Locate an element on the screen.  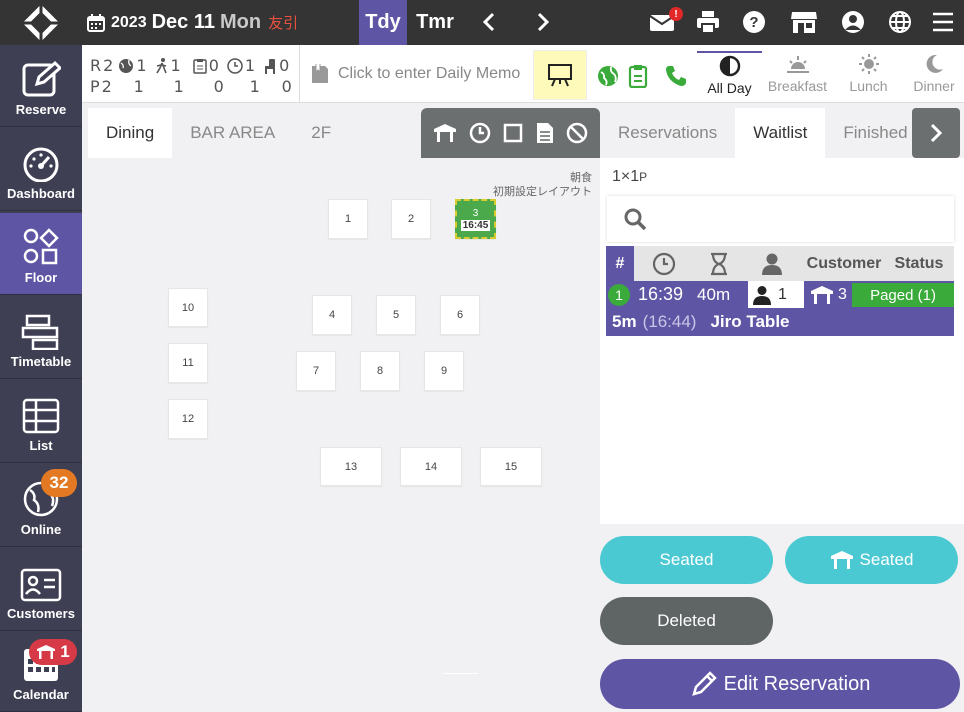
ban-icon is located at coordinates (577, 133).